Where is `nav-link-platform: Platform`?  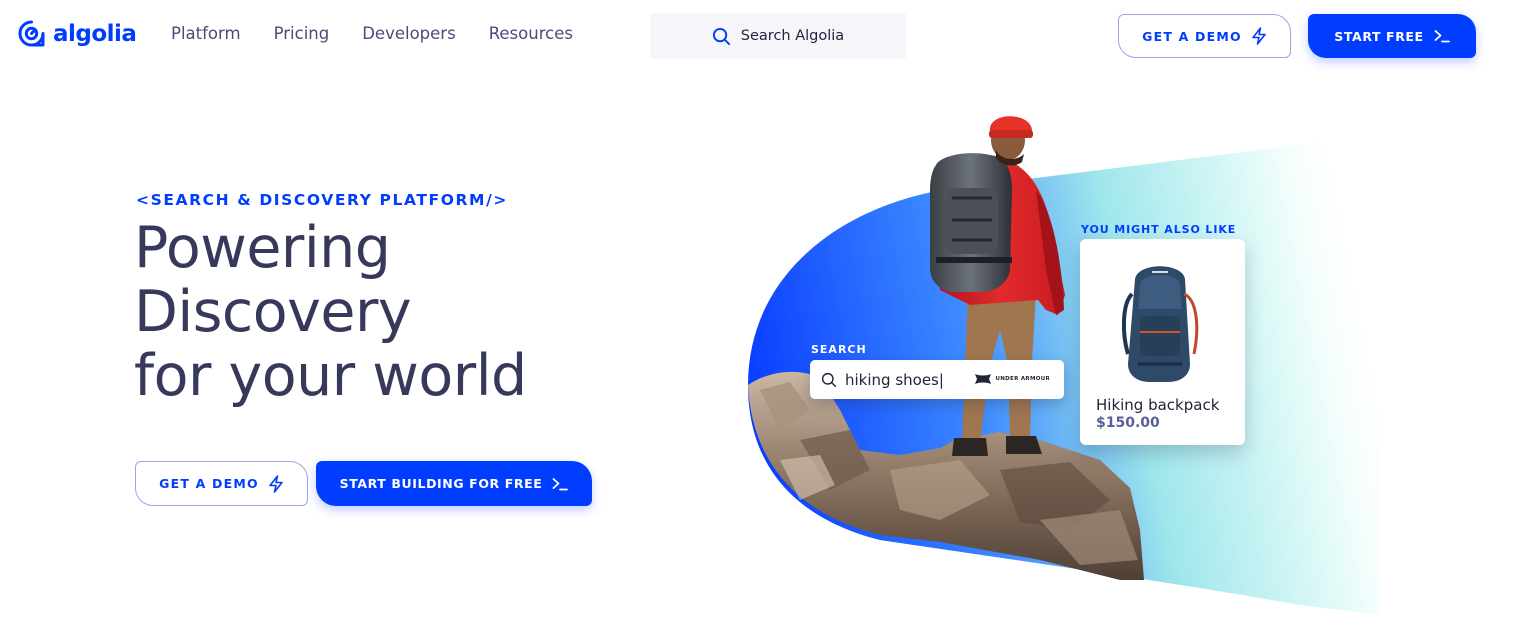 nav-link-platform: Platform is located at coordinates (206, 33).